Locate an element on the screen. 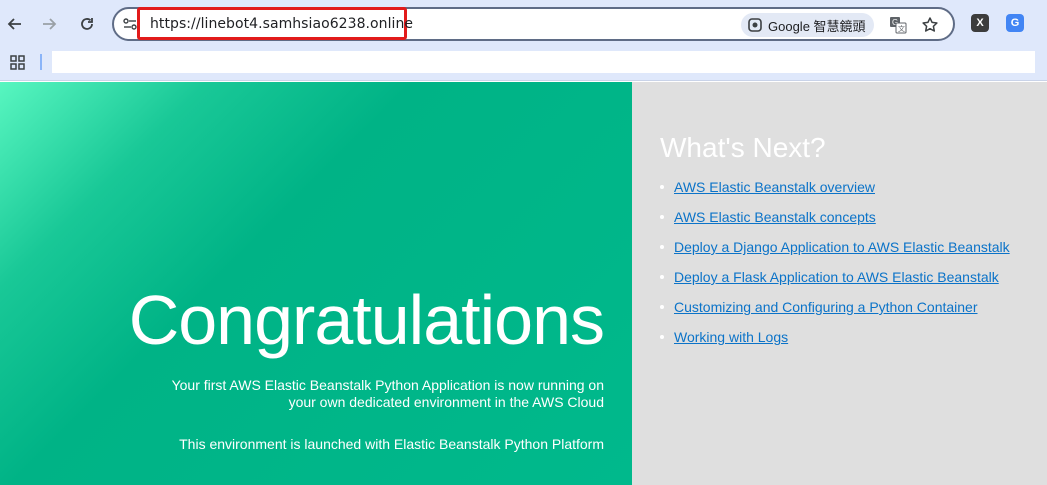 The image size is (1047, 485). x-extension-label: X is located at coordinates (980, 23).